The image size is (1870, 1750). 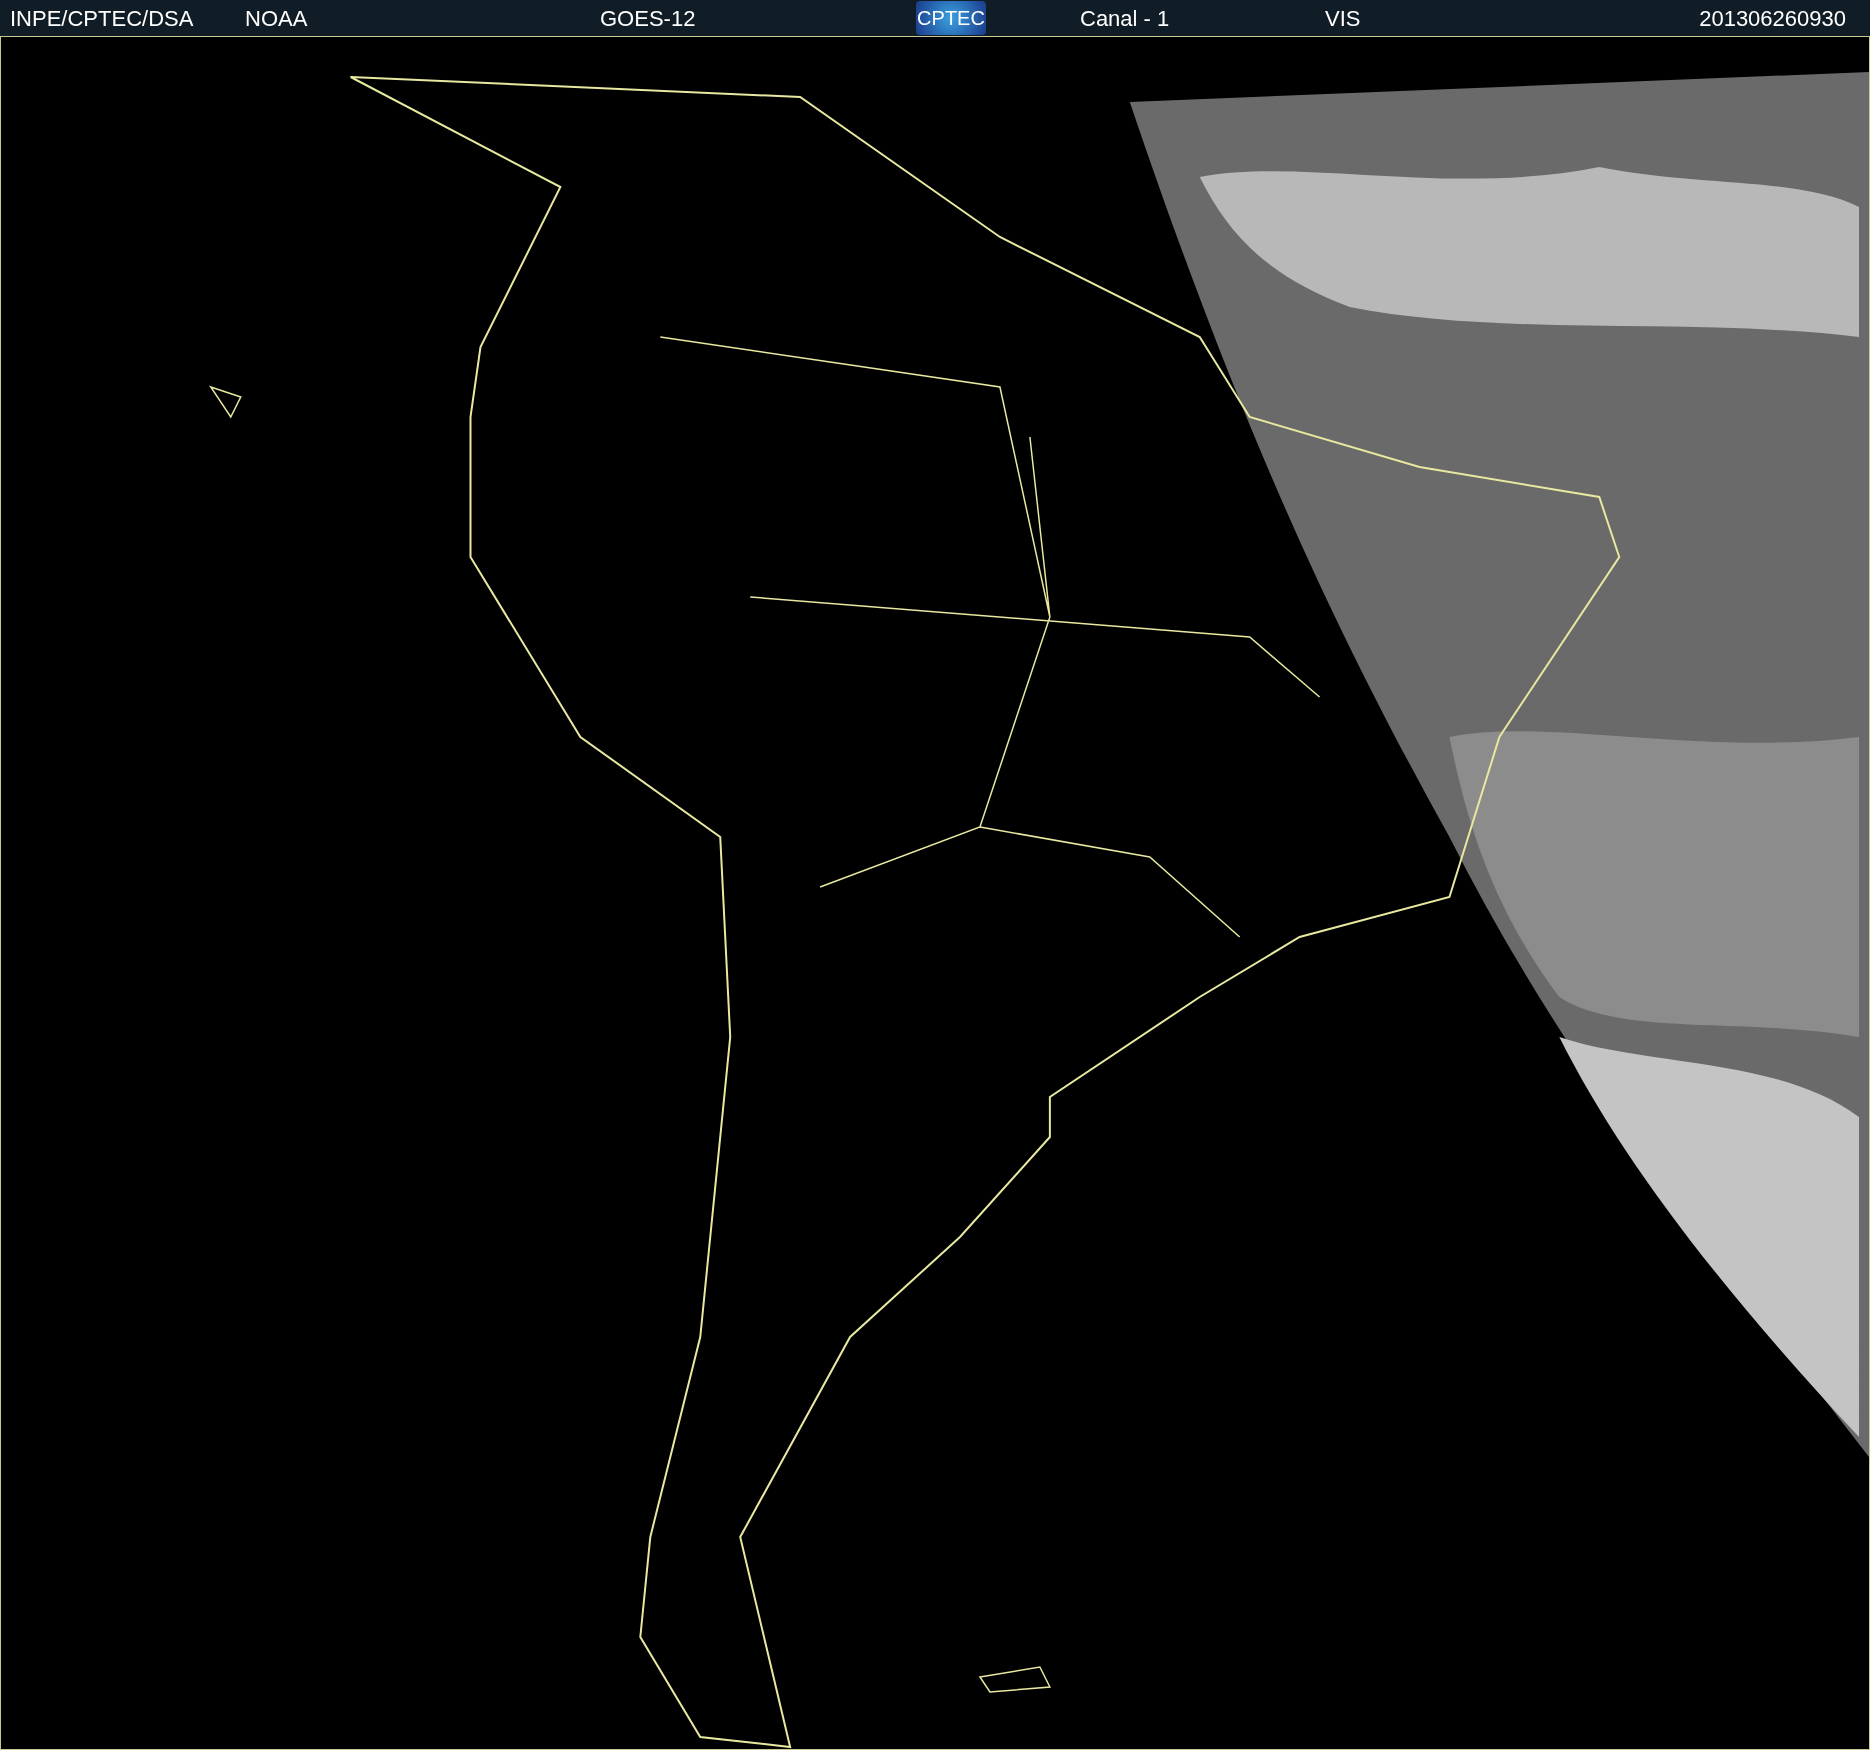 What do you see at coordinates (1125, 18) in the screenshot?
I see `channel-label: Canal - 1` at bounding box center [1125, 18].